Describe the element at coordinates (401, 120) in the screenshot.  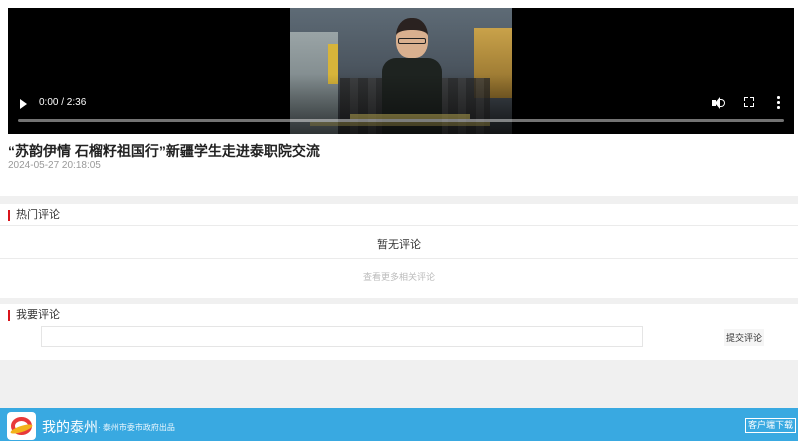
I see `video-progress-bar` at that location.